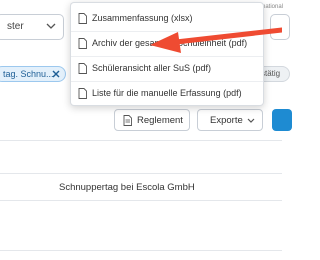 Image resolution: width=320 pixels, height=260 pixels. Describe the element at coordinates (152, 68) in the screenshot. I see `menu-item-label: Schüleransicht aller SuS (pdf)` at that location.